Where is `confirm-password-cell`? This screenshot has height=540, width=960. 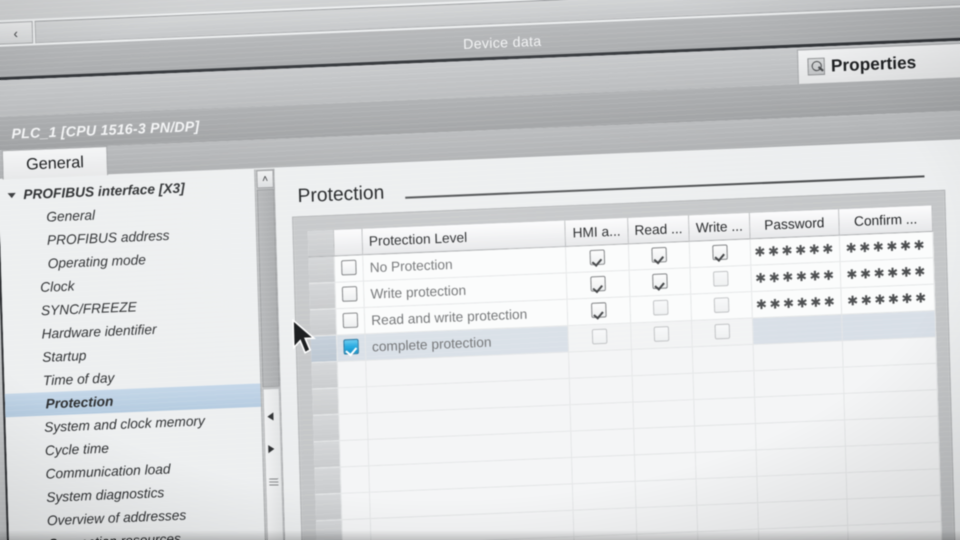
confirm-password-cell is located at coordinates (889, 326).